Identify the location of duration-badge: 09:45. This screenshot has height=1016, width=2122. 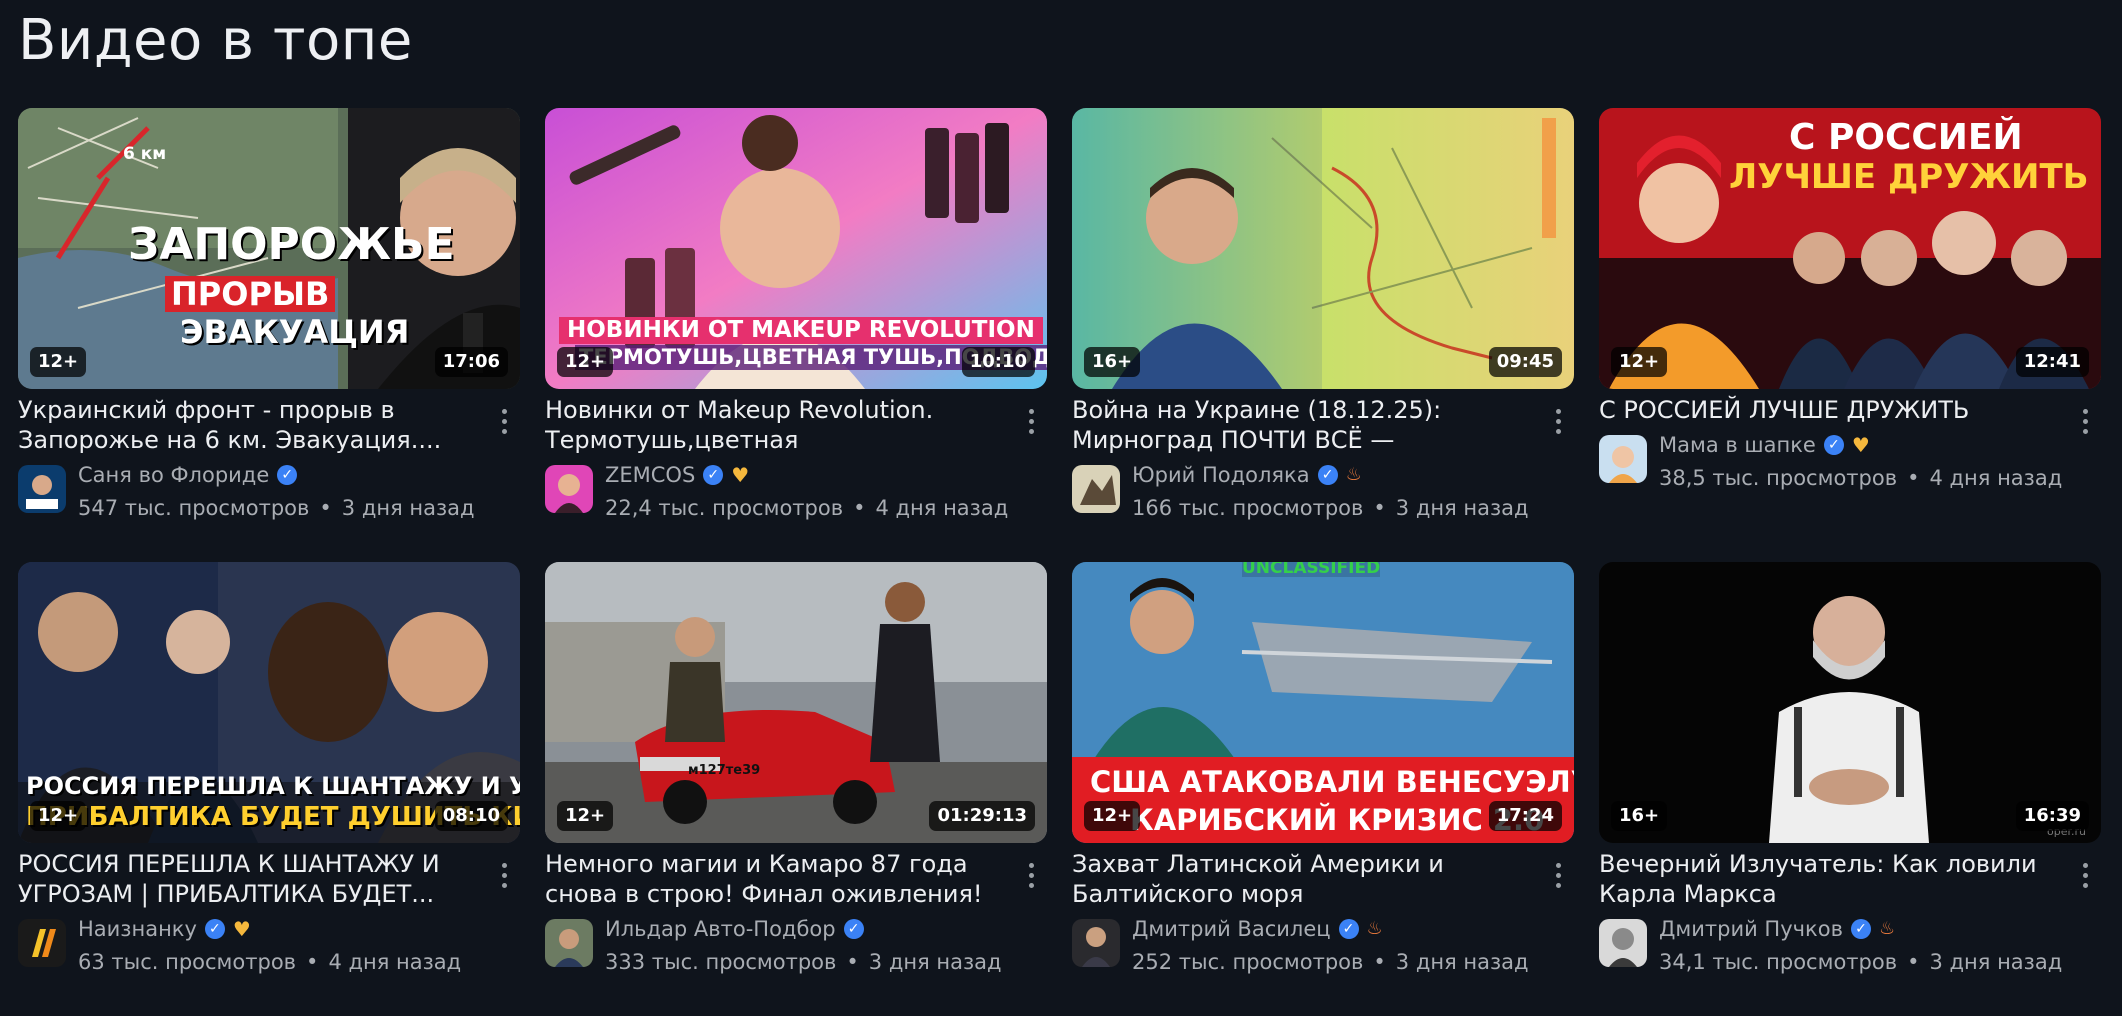
(1525, 362).